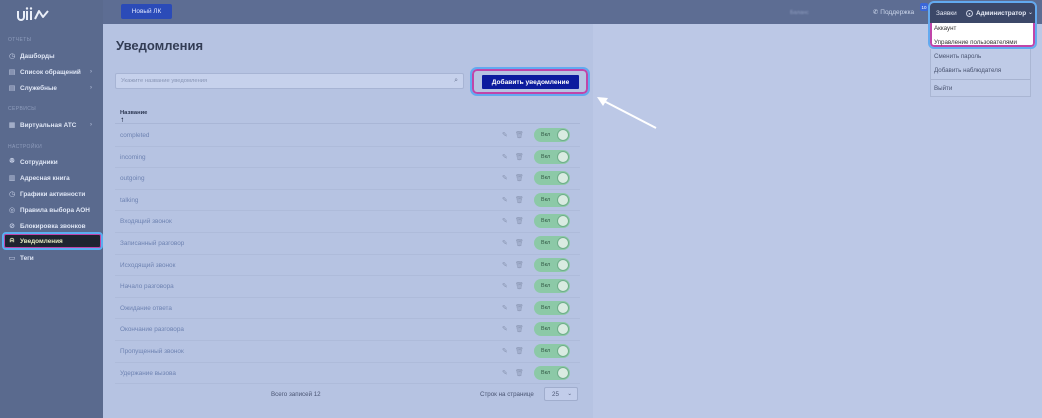 The image size is (1042, 418). What do you see at coordinates (152, 243) in the screenshot?
I see `notification-name: Записанный разговор` at bounding box center [152, 243].